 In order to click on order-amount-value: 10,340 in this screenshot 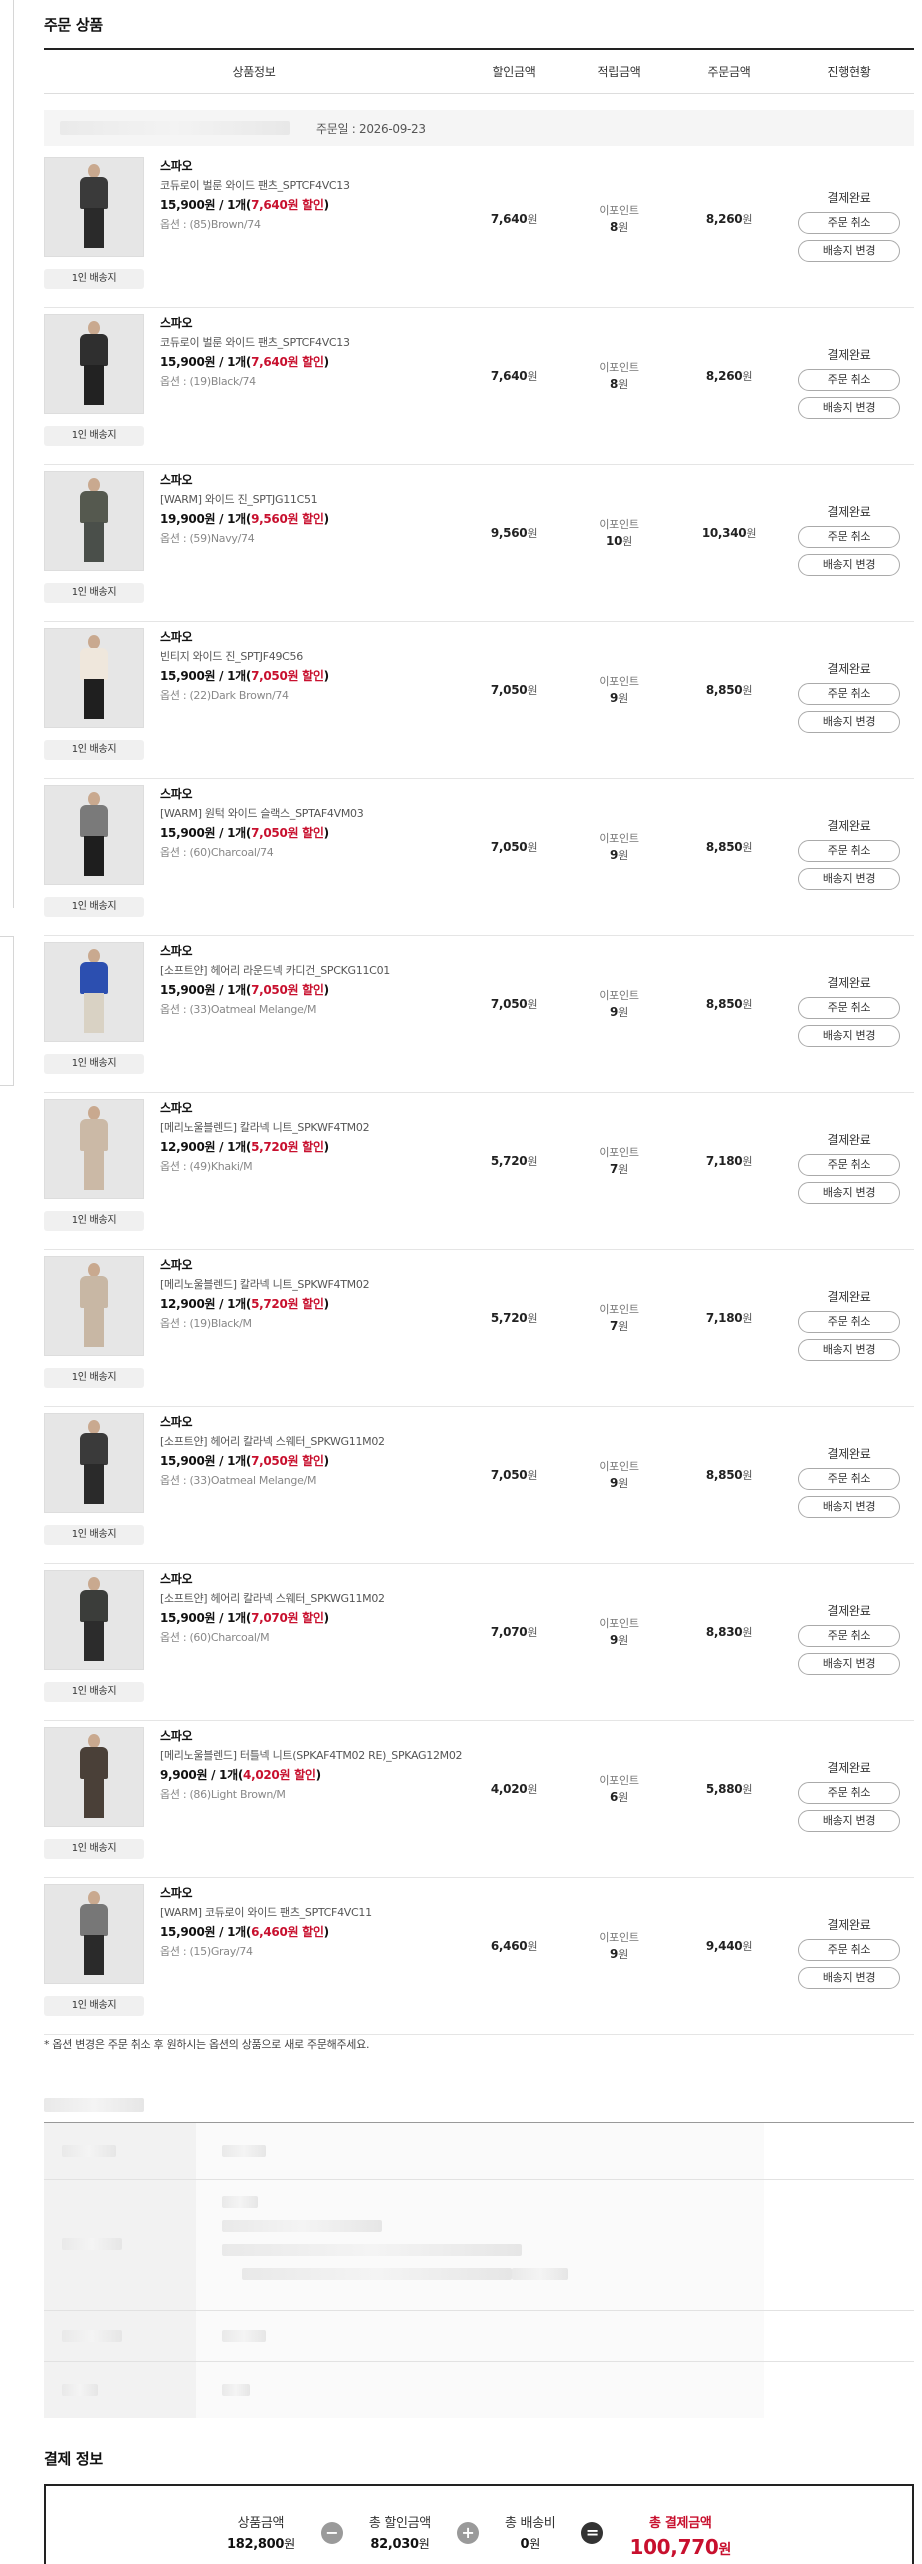, I will do `click(724, 533)`.